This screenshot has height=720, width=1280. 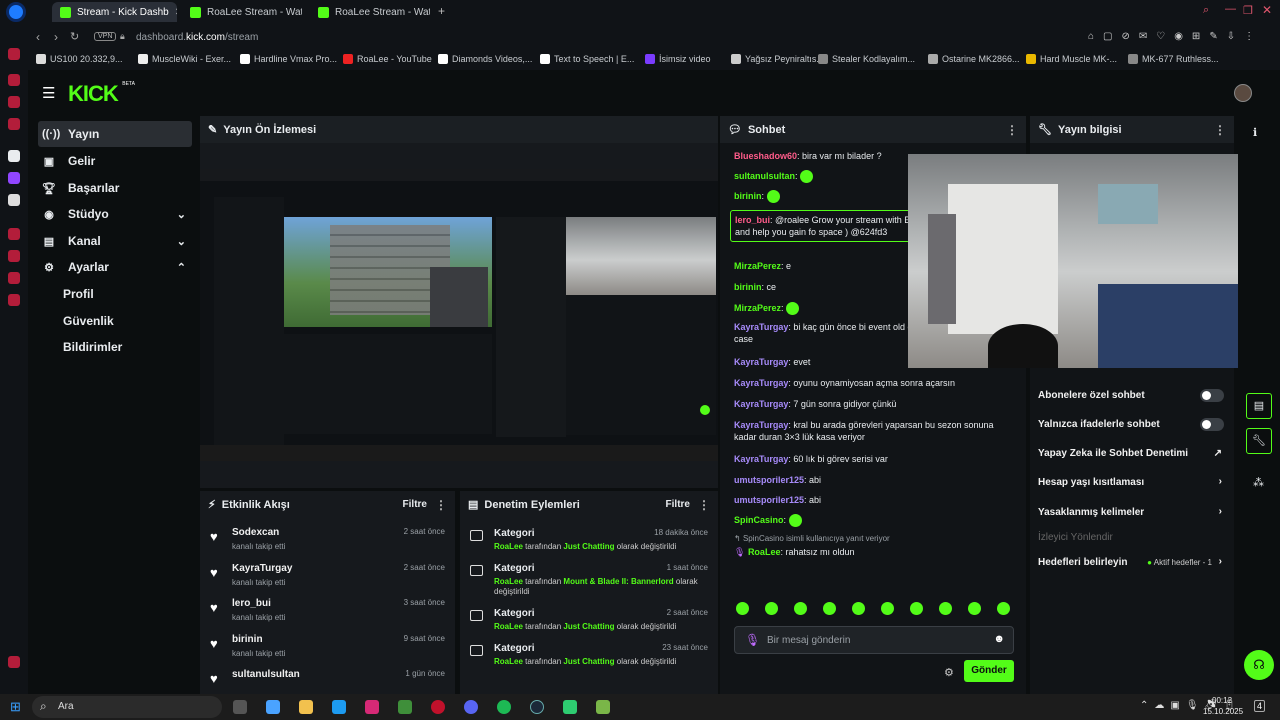 I want to click on sidebar-item-ayarlar: ⚙ Ayarlar ⌃, so click(x=115, y=267).